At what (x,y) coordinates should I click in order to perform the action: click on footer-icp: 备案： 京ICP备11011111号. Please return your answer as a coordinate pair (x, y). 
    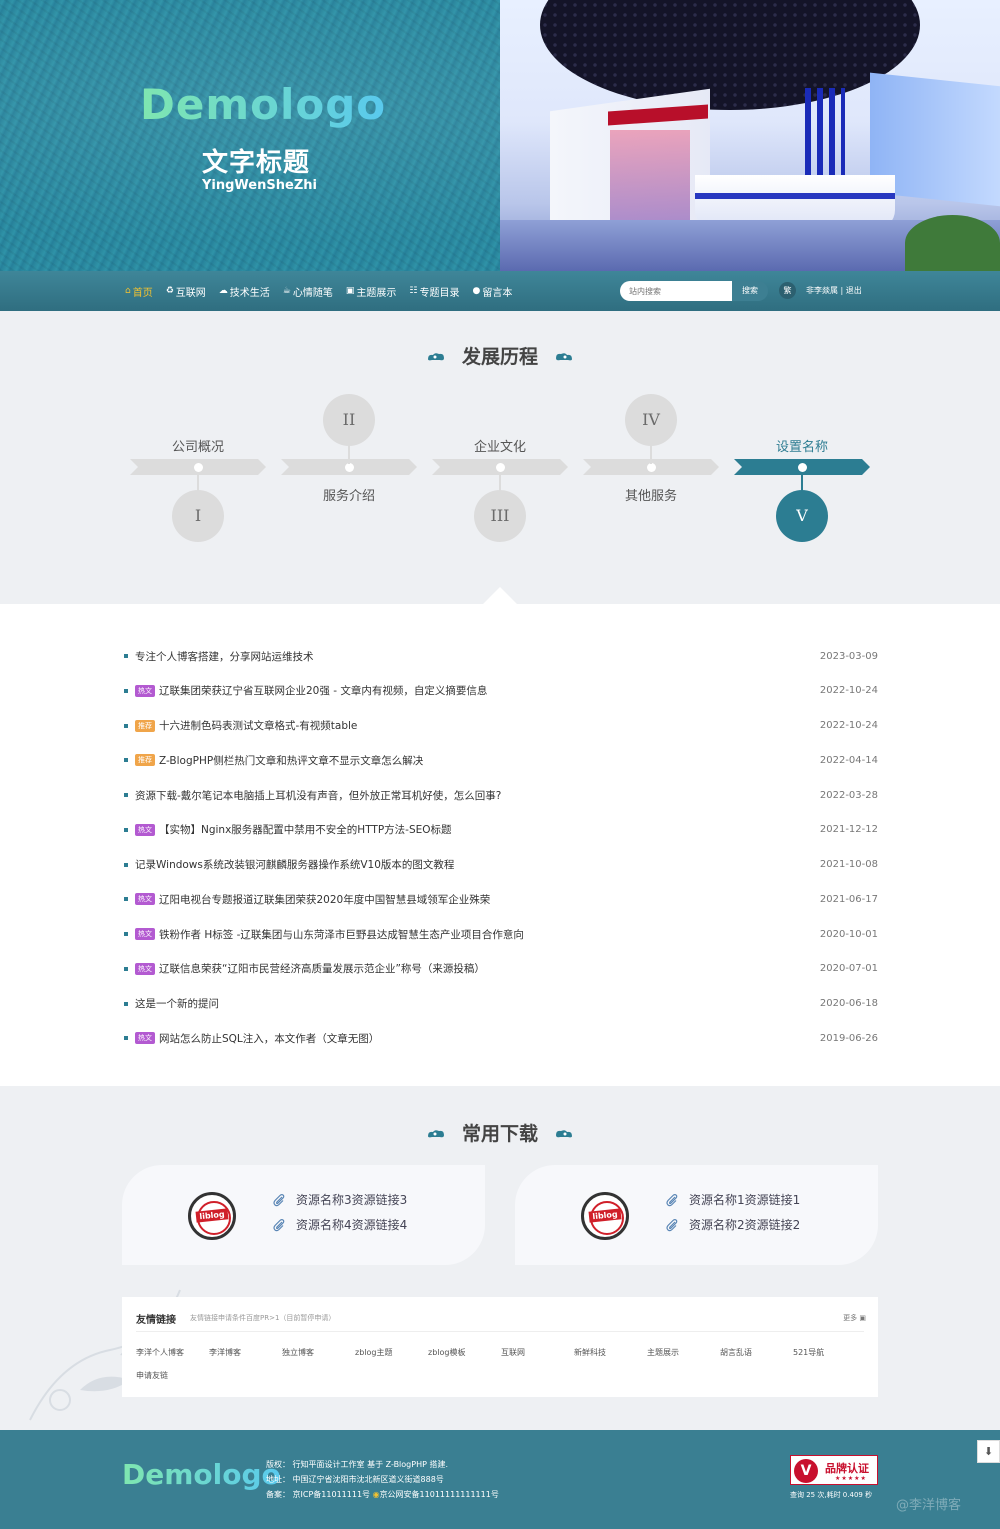
    Looking at the image, I should click on (318, 1494).